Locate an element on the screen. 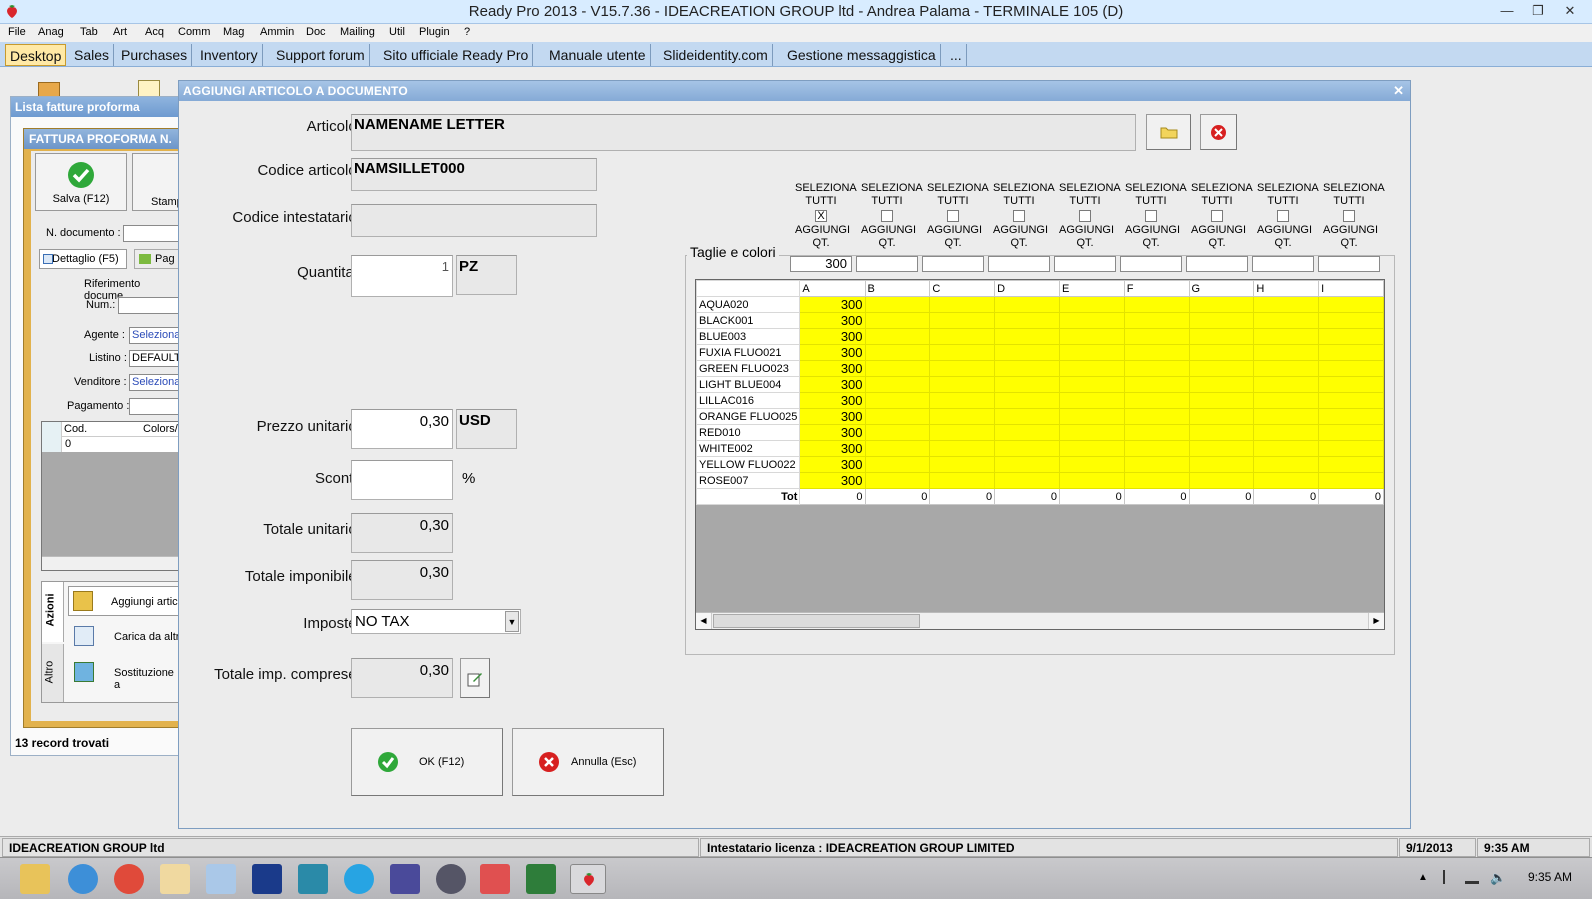  mail-icon is located at coordinates (175, 879).